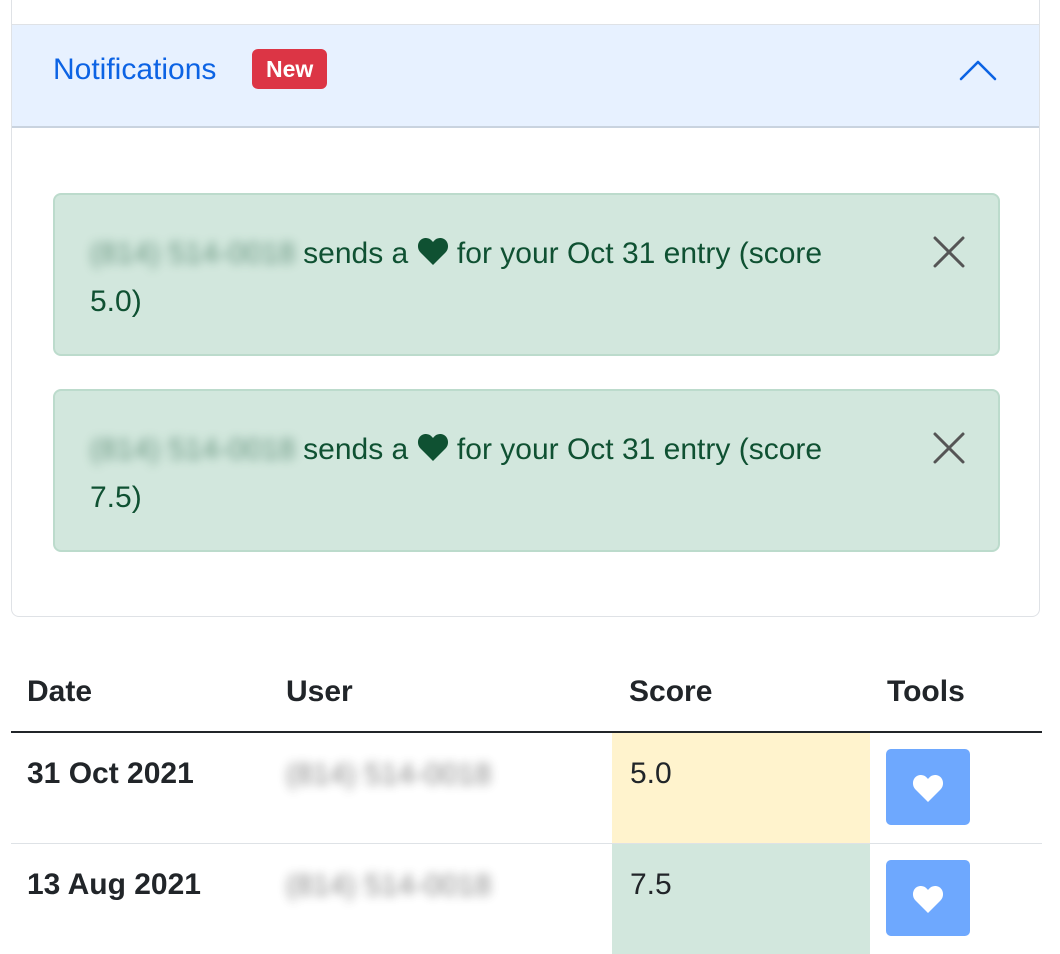  Describe the element at coordinates (60, 691) in the screenshot. I see `column-header-date: Date` at that location.